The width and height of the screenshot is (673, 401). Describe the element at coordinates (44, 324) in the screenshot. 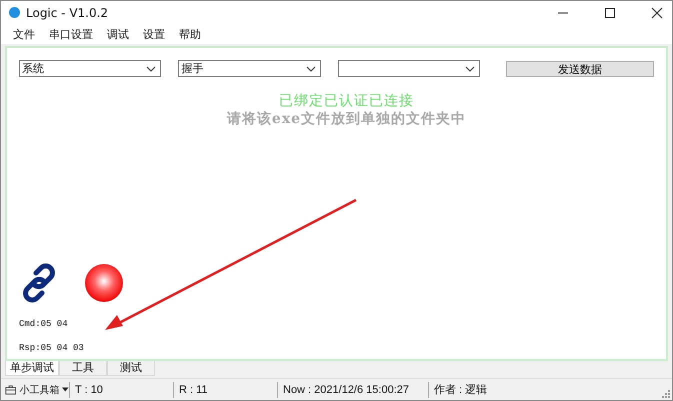

I see `command-text: Cmd:05 04` at that location.